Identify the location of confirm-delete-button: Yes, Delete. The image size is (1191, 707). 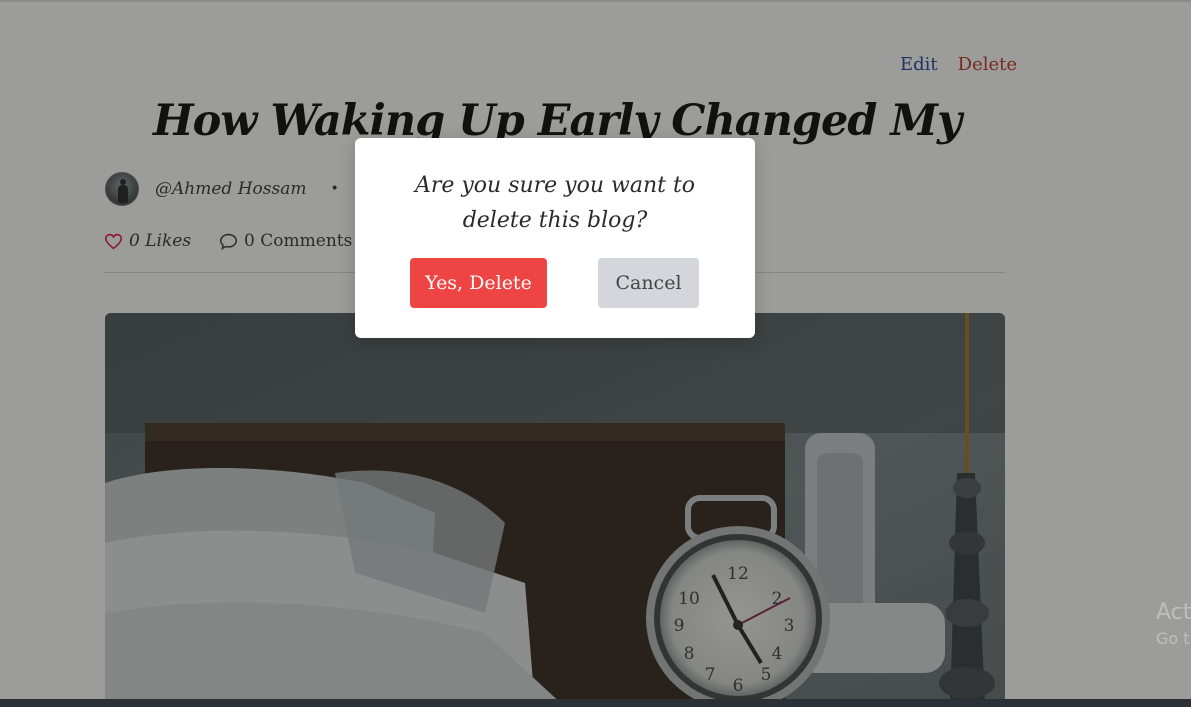
(478, 283).